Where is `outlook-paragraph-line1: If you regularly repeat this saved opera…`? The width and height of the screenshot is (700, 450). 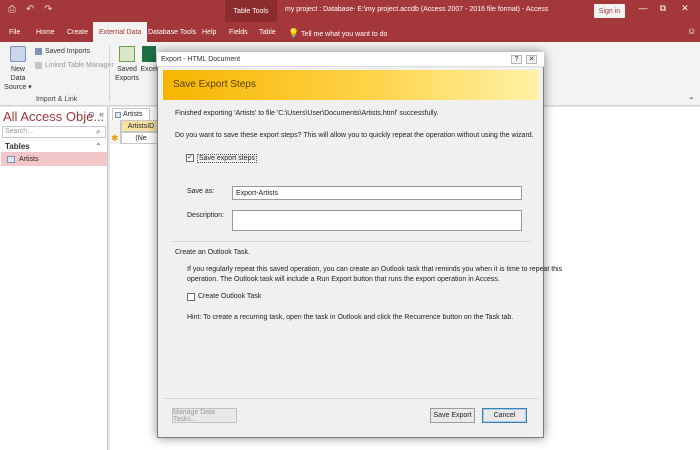
outlook-paragraph-line1: If you regularly repeat this saved opera… is located at coordinates (375, 269).